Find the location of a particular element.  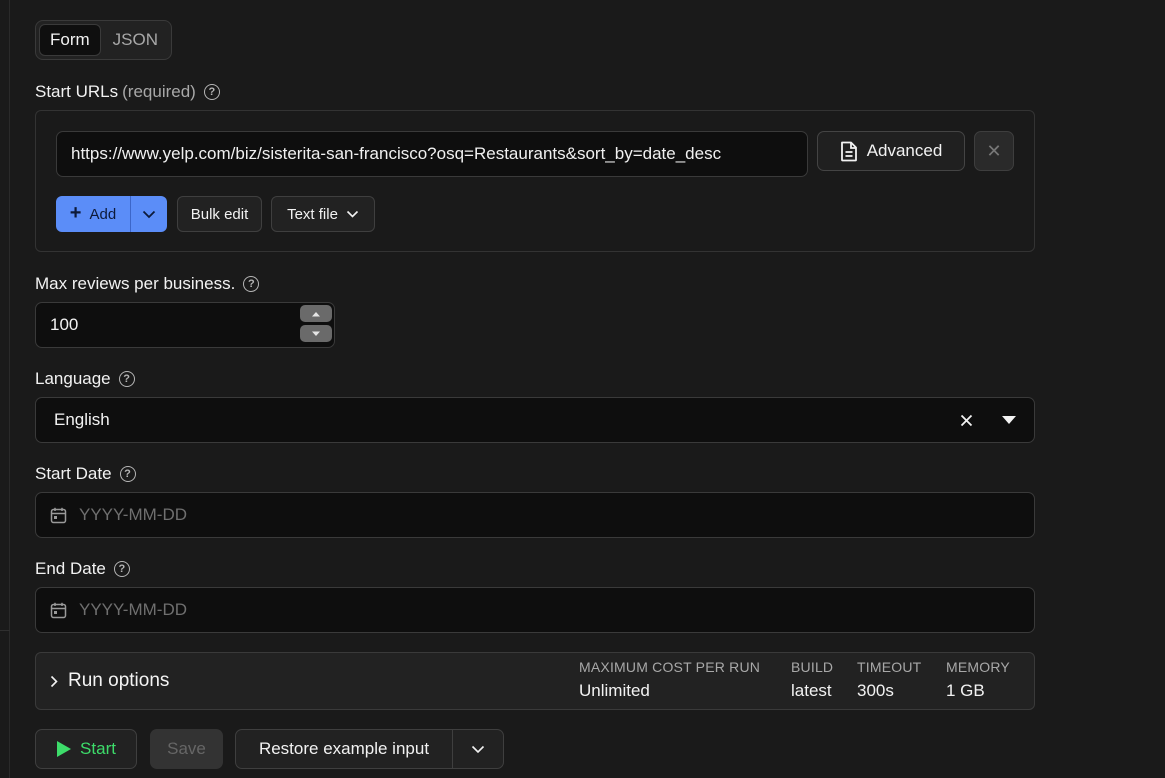

max-reviews-label-text: Max reviews per business. is located at coordinates (135, 283).